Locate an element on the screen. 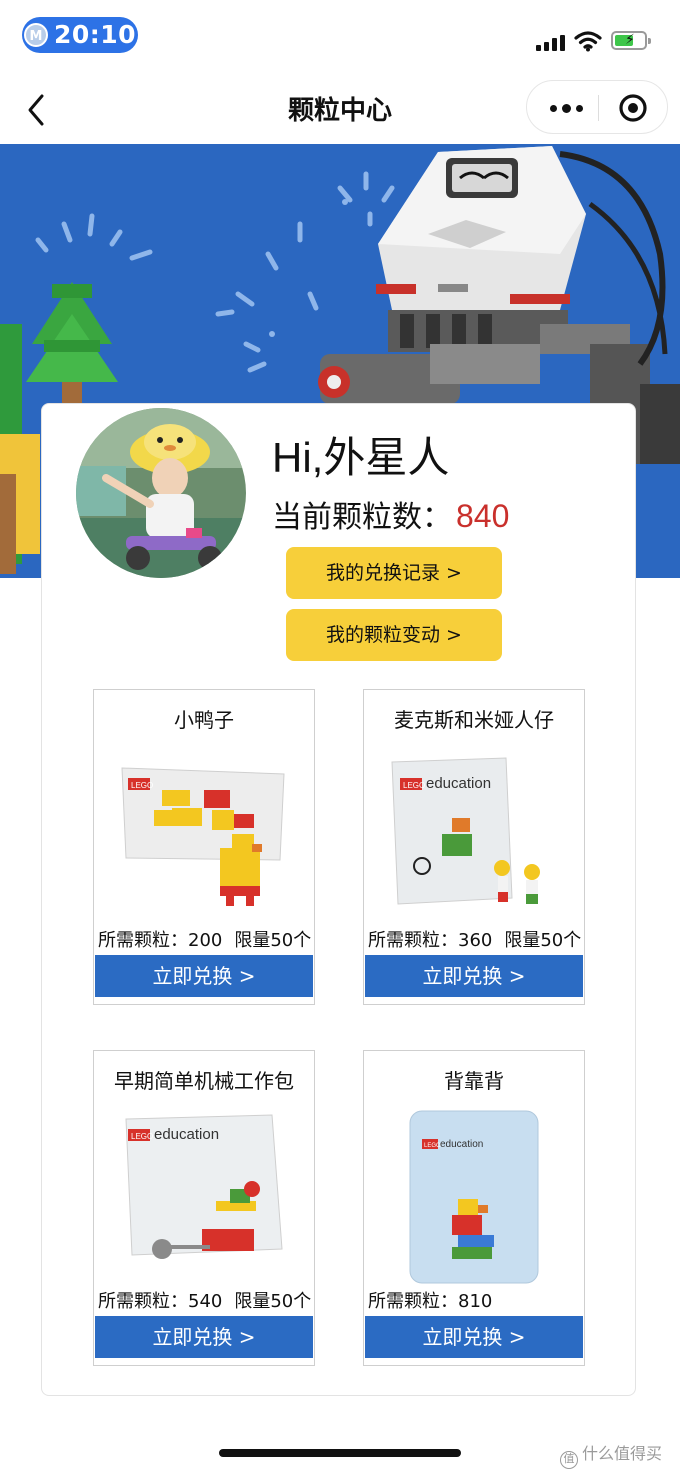  miniprogram-capsule is located at coordinates (597, 107).